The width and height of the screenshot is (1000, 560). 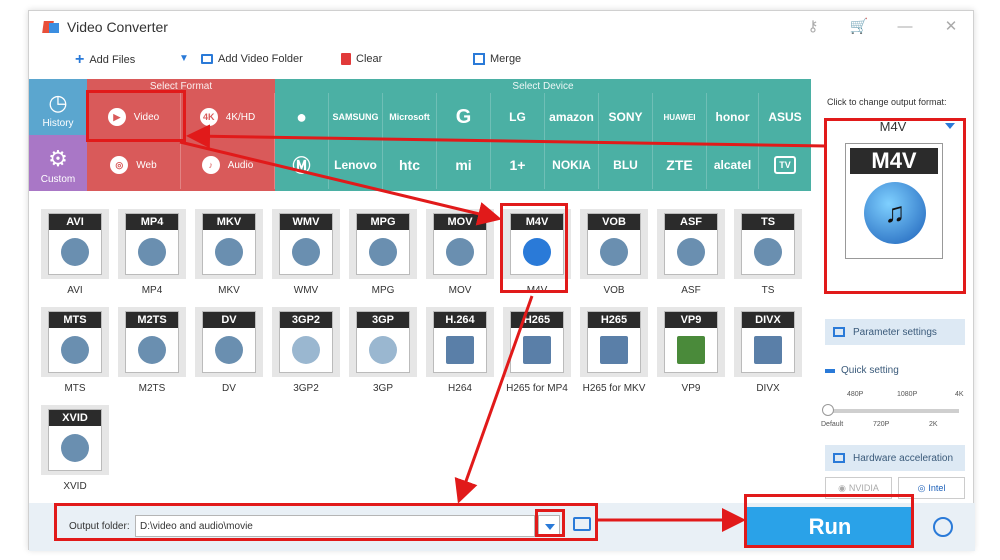 I want to click on format-h265-mkv: H265 H265 for MKV, so click(x=614, y=355).